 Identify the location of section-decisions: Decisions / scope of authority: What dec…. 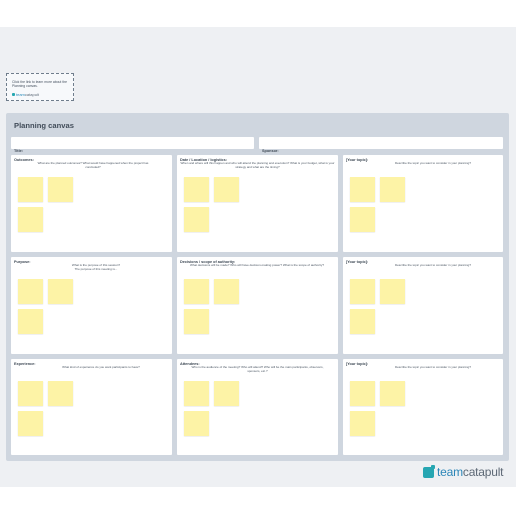
(257, 305).